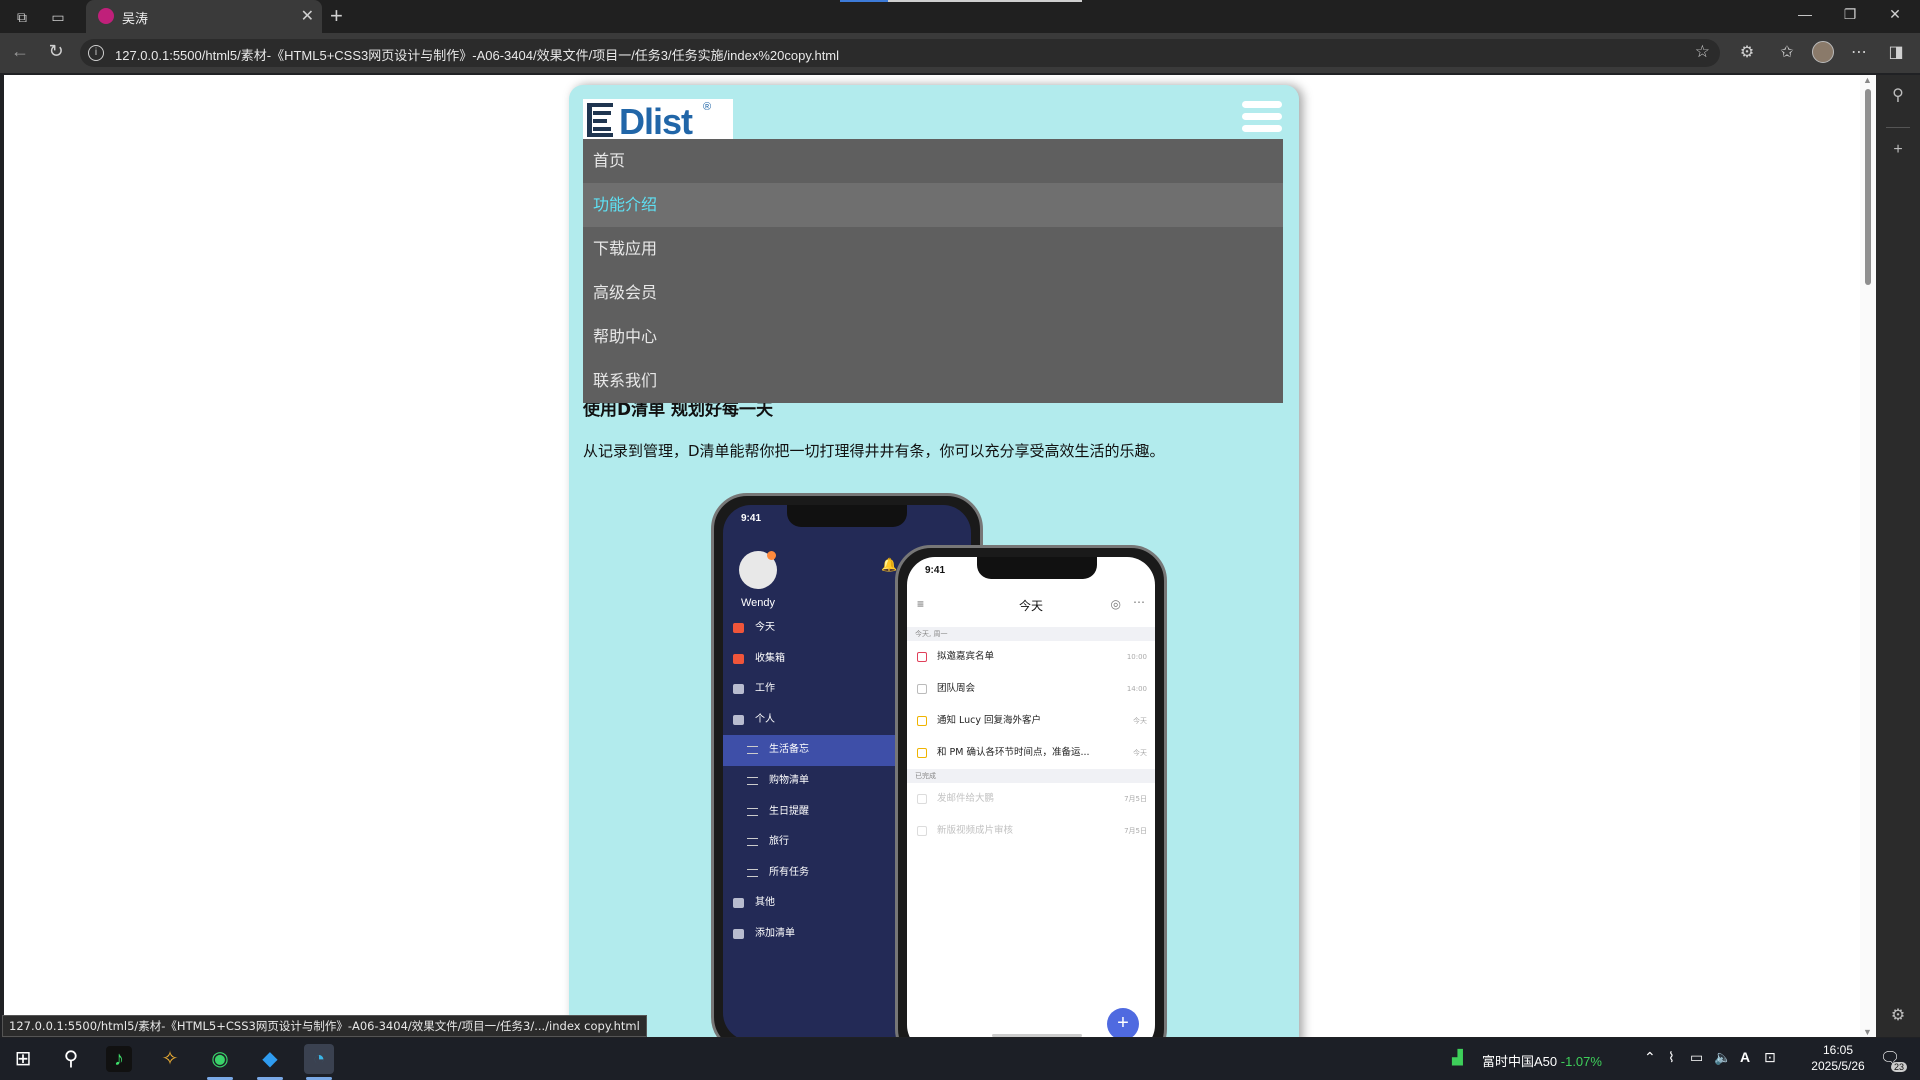 This screenshot has height=1080, width=1920. Describe the element at coordinates (1898, 150) in the screenshot. I see `add-icon: +` at that location.